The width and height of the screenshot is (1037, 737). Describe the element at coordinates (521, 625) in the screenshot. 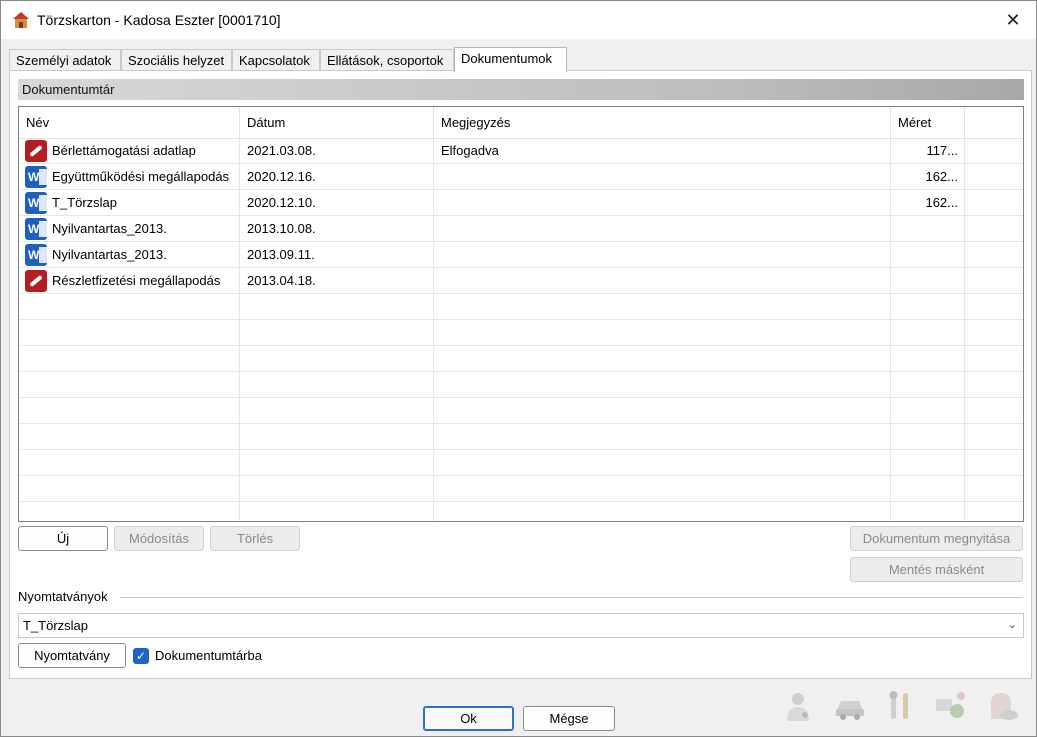

I see `form-select: T_Törzslap ⌄` at that location.